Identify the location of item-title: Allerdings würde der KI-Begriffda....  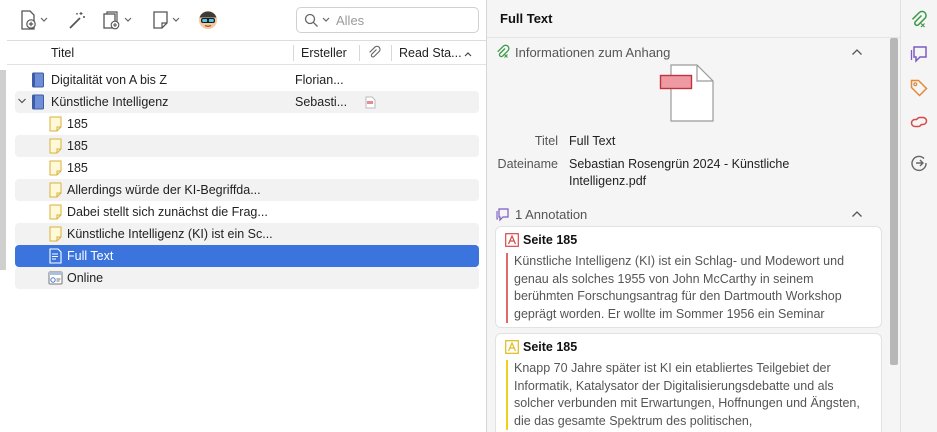
(164, 190).